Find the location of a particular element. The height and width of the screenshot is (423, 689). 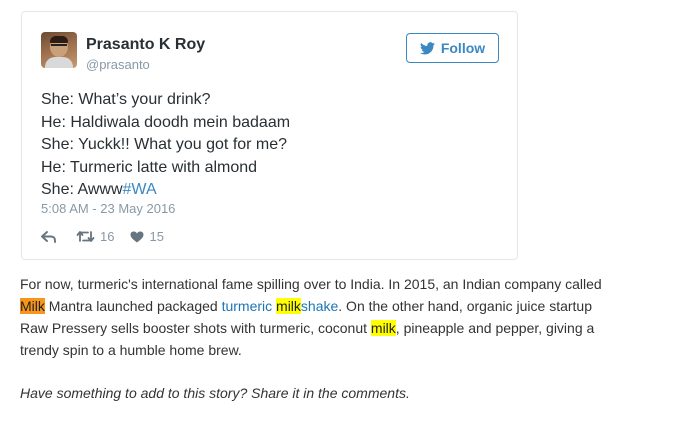

tweet-line-text: She: Awww is located at coordinates (82, 189).